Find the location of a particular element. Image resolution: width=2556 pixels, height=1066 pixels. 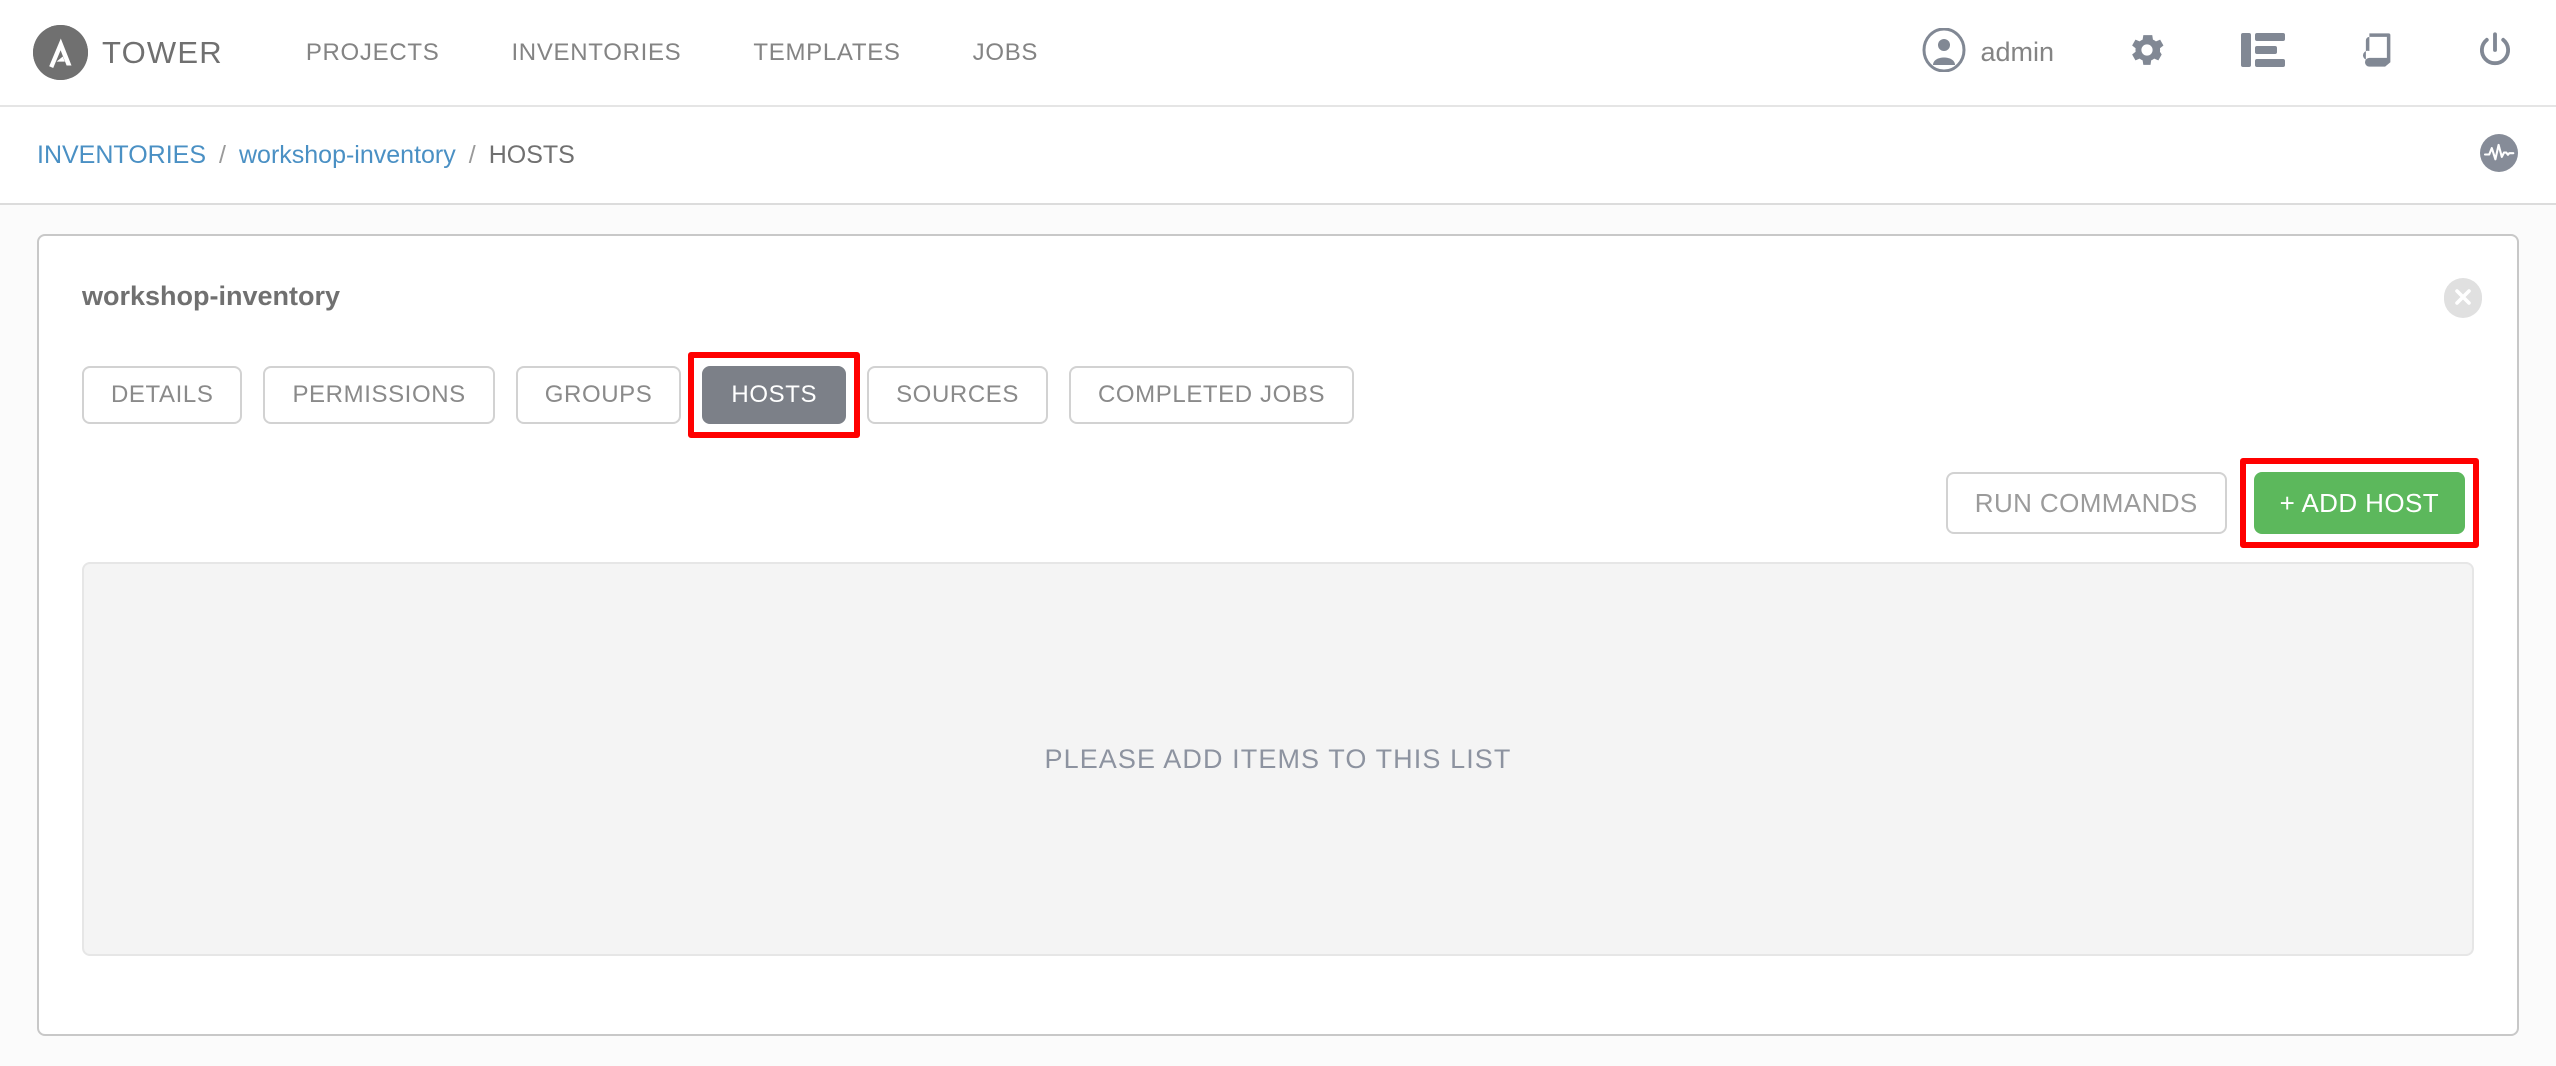

tab-details: DETAILS is located at coordinates (162, 395).